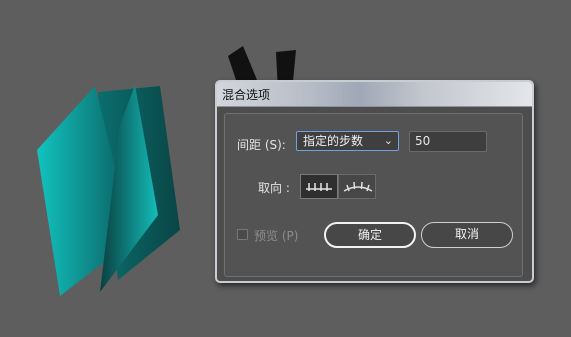  I want to click on preview-checkbox, so click(242, 234).